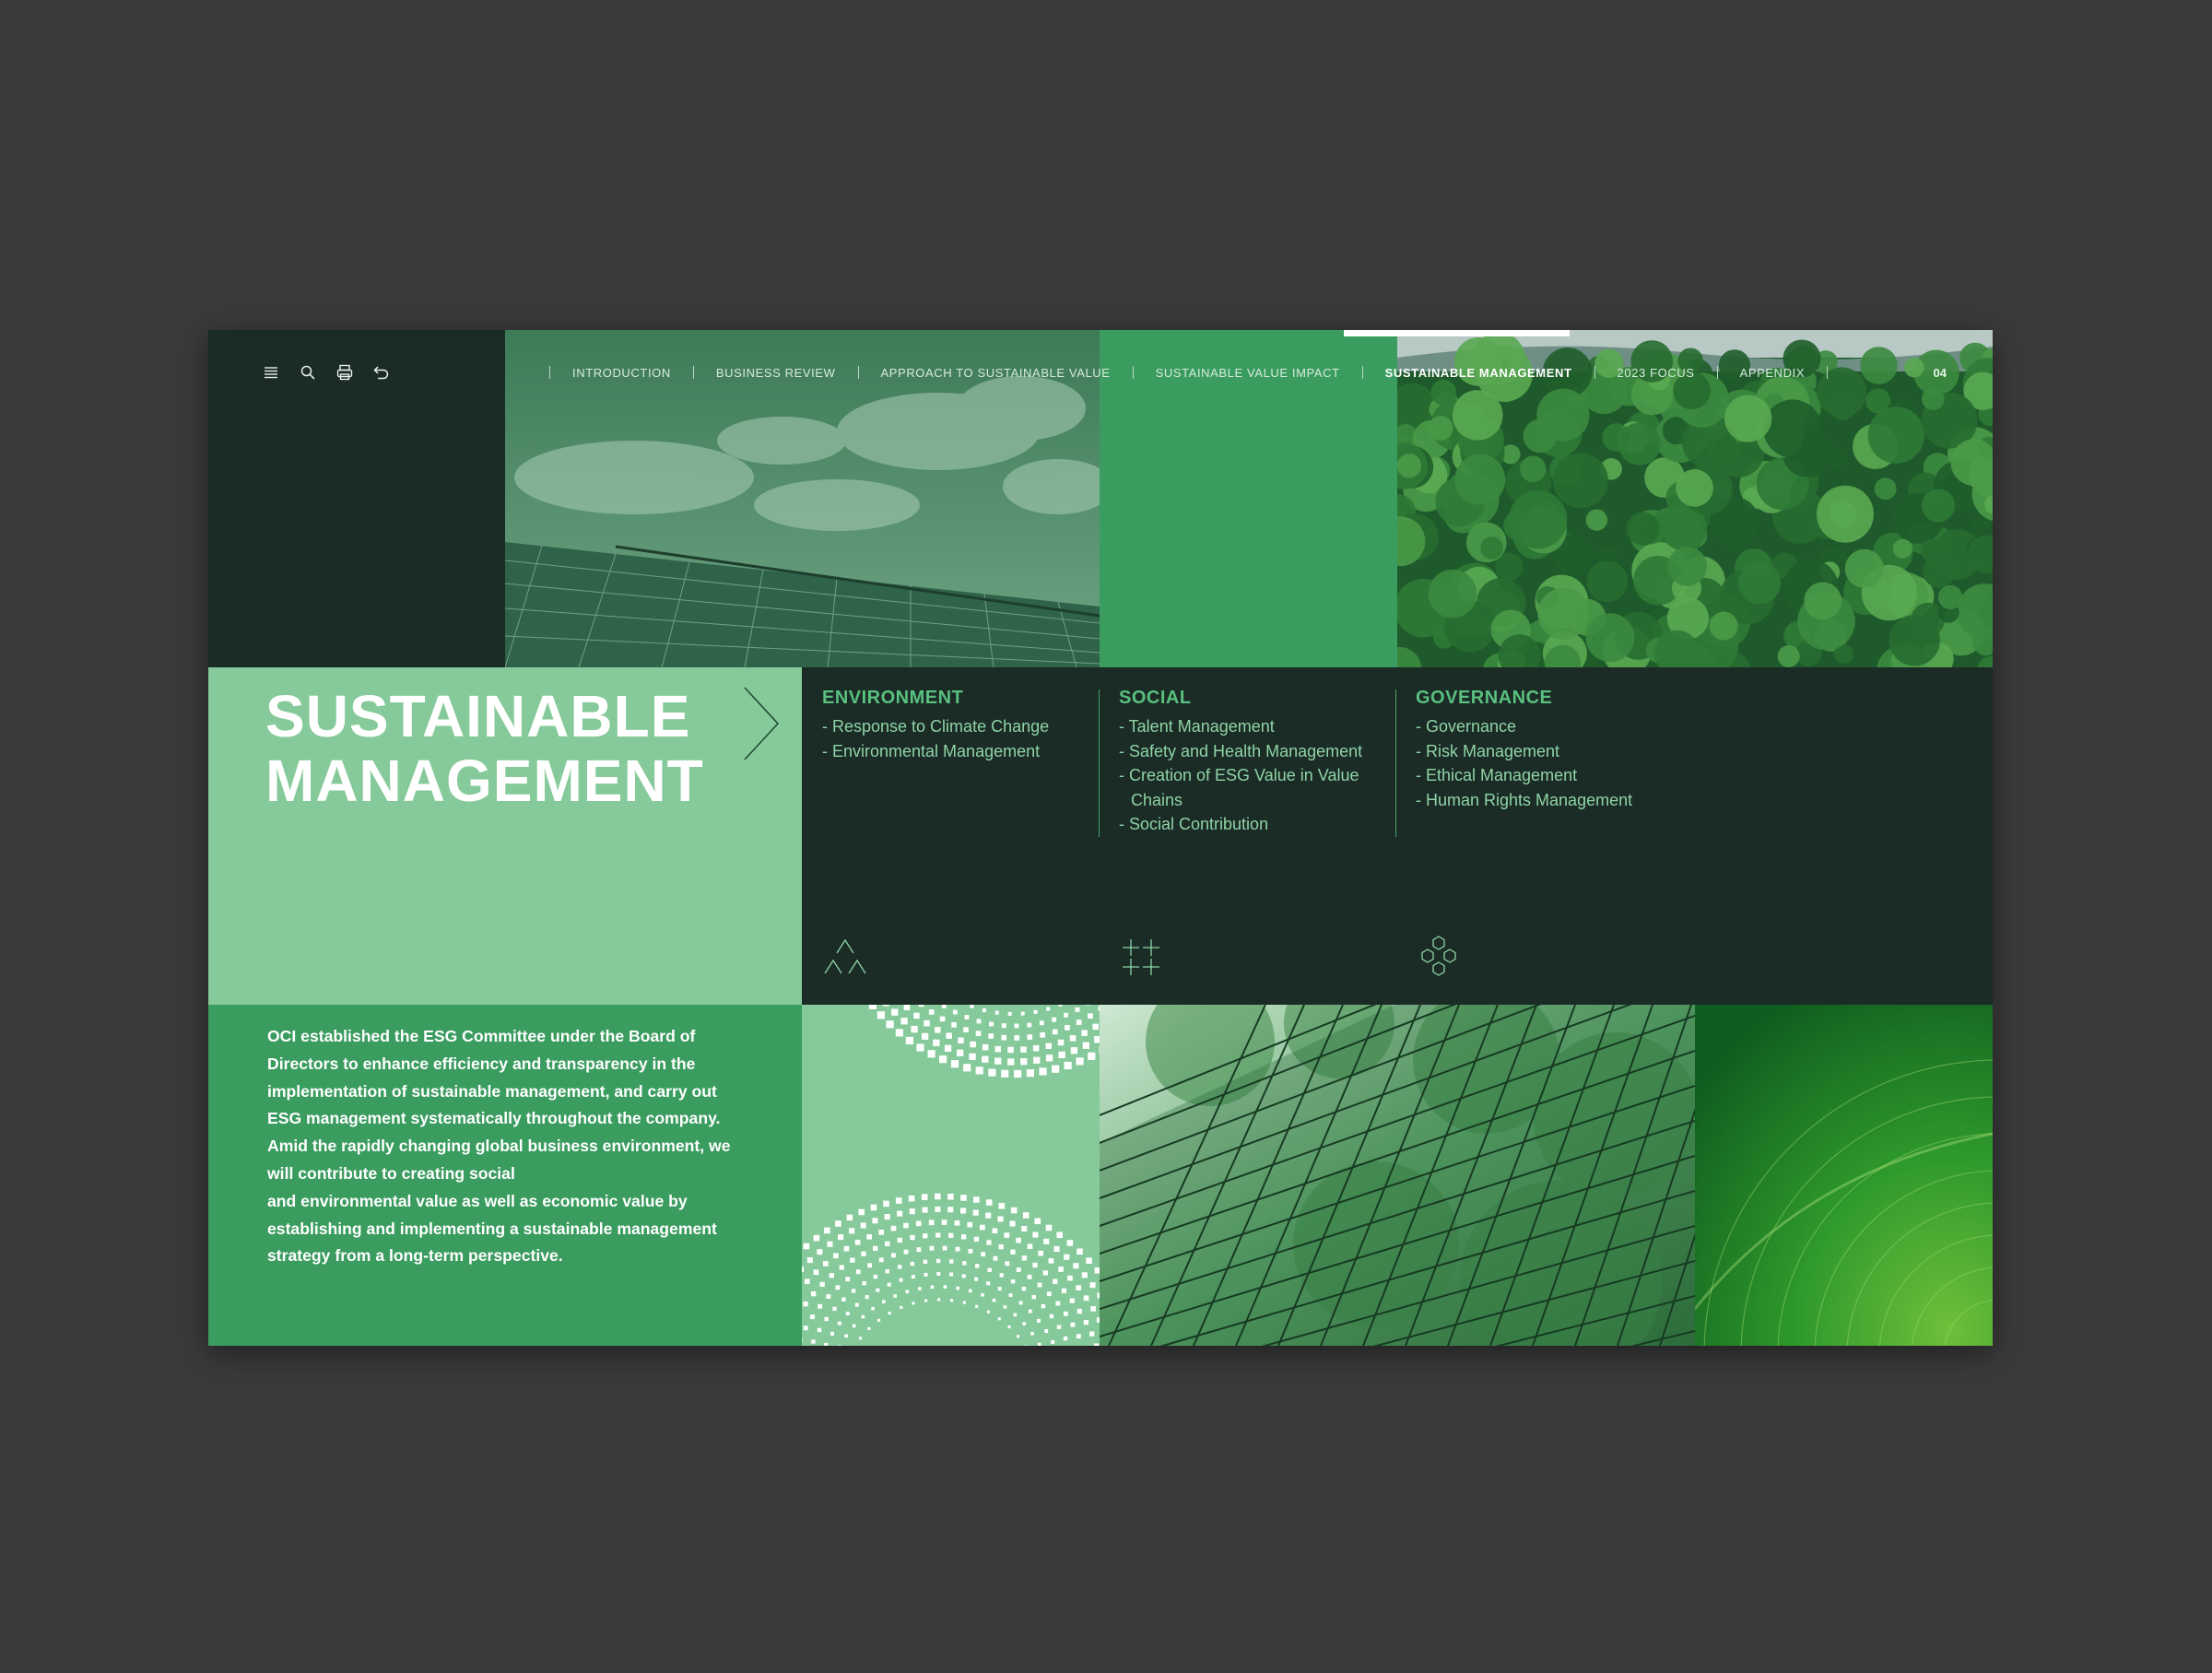 This screenshot has height=1673, width=2212. Describe the element at coordinates (762, 723) in the screenshot. I see `chevron-right-icon` at that location.